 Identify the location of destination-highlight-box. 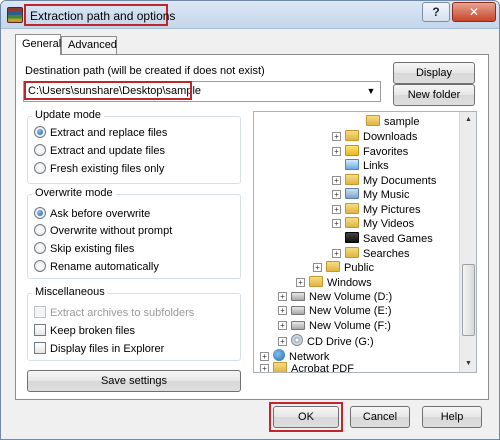
(108, 90).